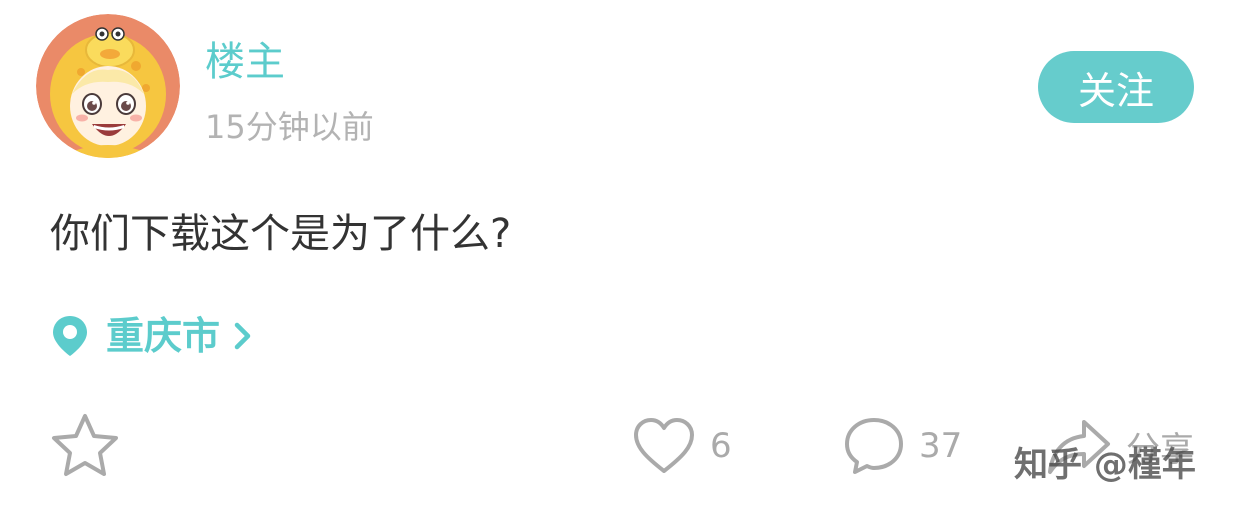 The width and height of the screenshot is (1242, 516). What do you see at coordinates (874, 446) in the screenshot?
I see `comment-bubble-icon` at bounding box center [874, 446].